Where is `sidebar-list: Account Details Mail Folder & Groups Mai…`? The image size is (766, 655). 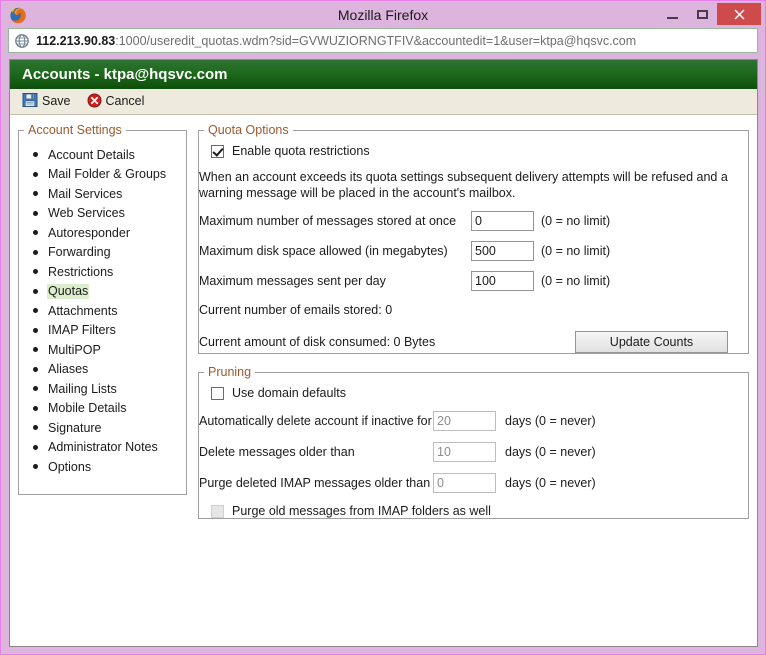
sidebar-list: Account Details Mail Folder & Groups Mai… is located at coordinates (102, 311).